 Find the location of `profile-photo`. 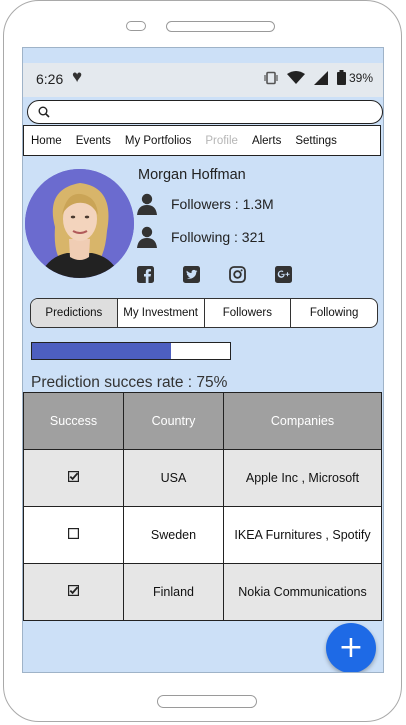

profile-photo is located at coordinates (79, 223).